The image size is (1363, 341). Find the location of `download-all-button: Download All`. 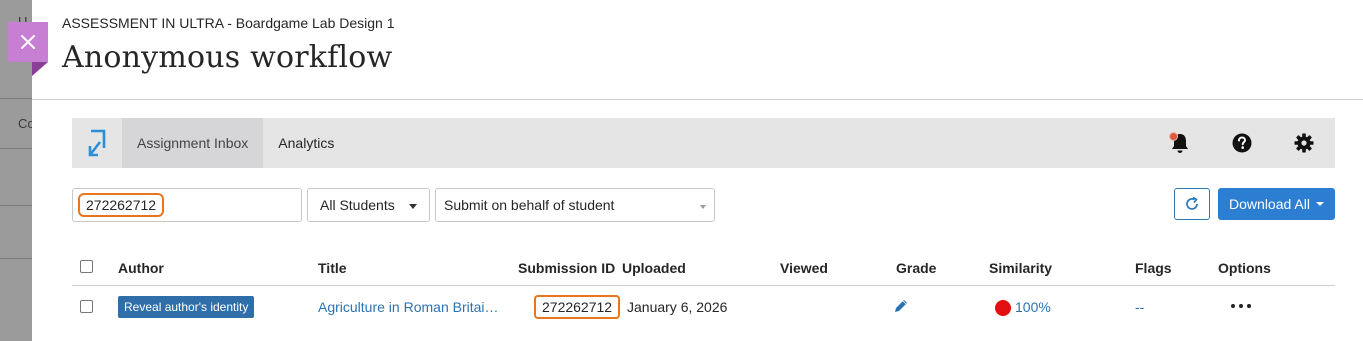

download-all-button: Download All is located at coordinates (1276, 204).